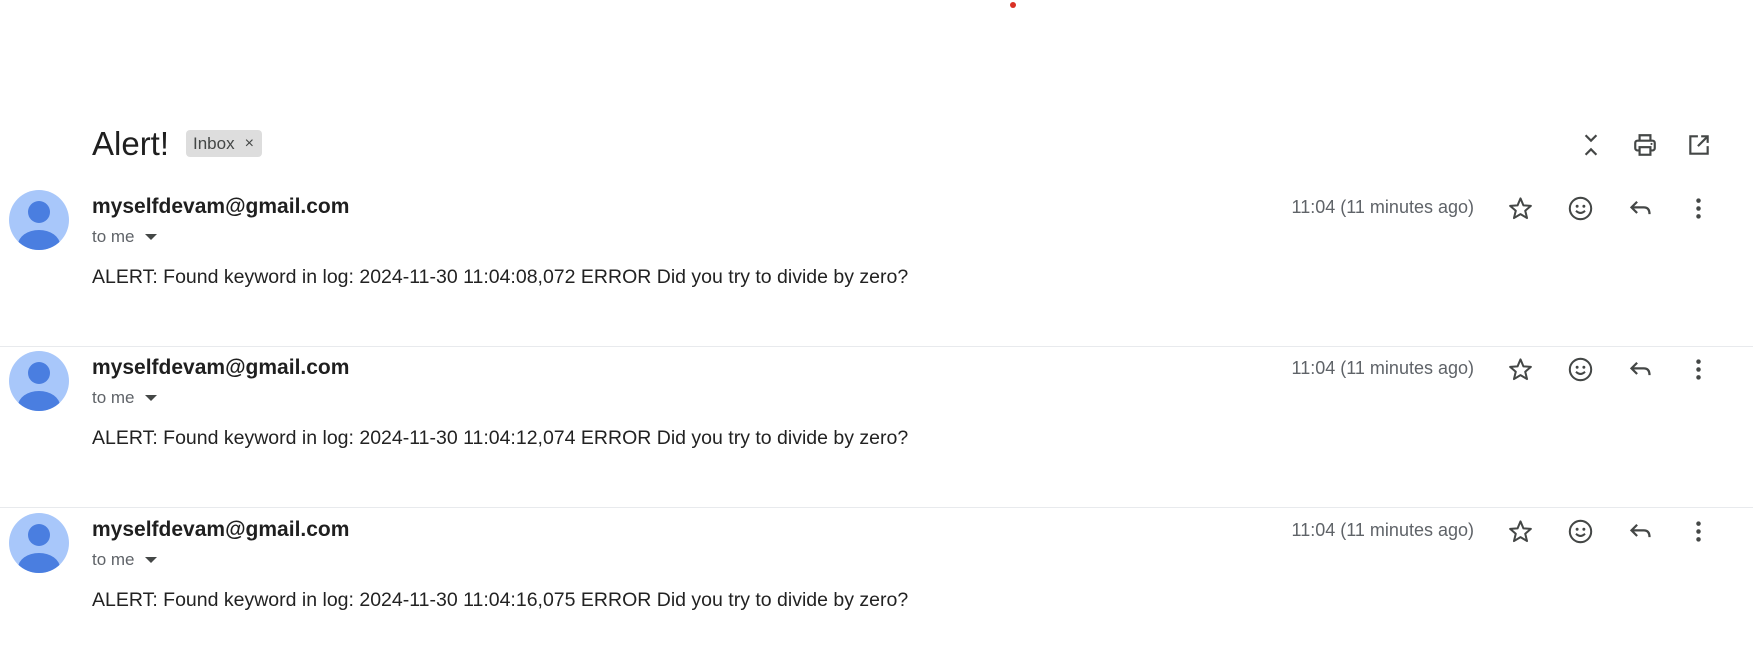 The height and width of the screenshot is (670, 1753). Describe the element at coordinates (1699, 145) in the screenshot. I see `open-in-new-window-icon` at that location.